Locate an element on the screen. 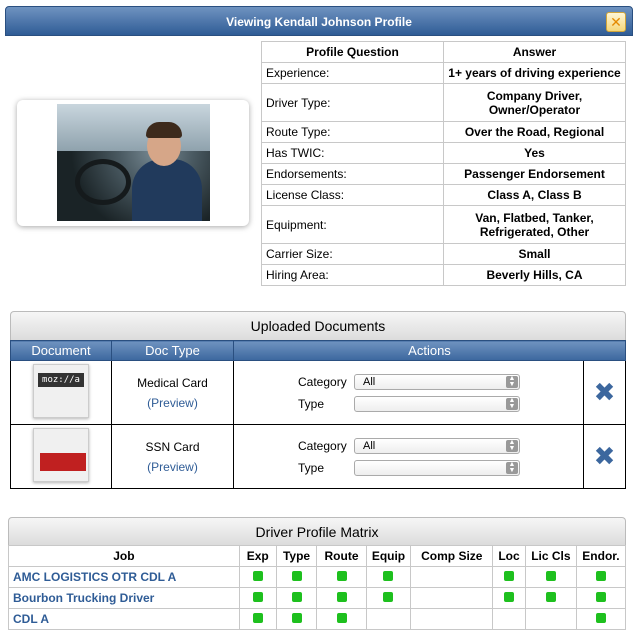 This screenshot has width=638, height=634. answer: Beverly Hills, CA is located at coordinates (534, 275).